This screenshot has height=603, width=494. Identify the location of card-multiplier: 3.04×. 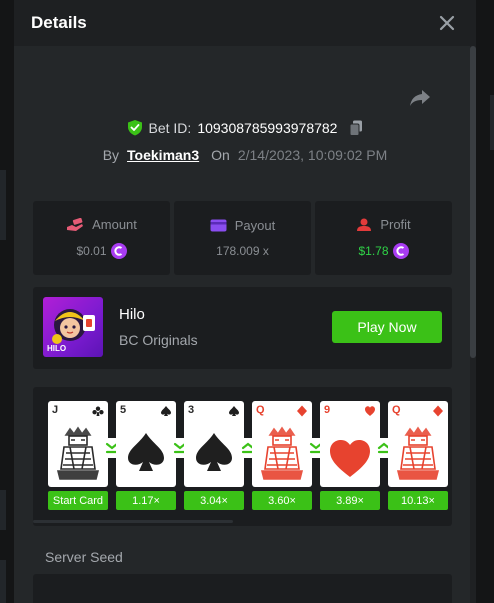
(214, 500).